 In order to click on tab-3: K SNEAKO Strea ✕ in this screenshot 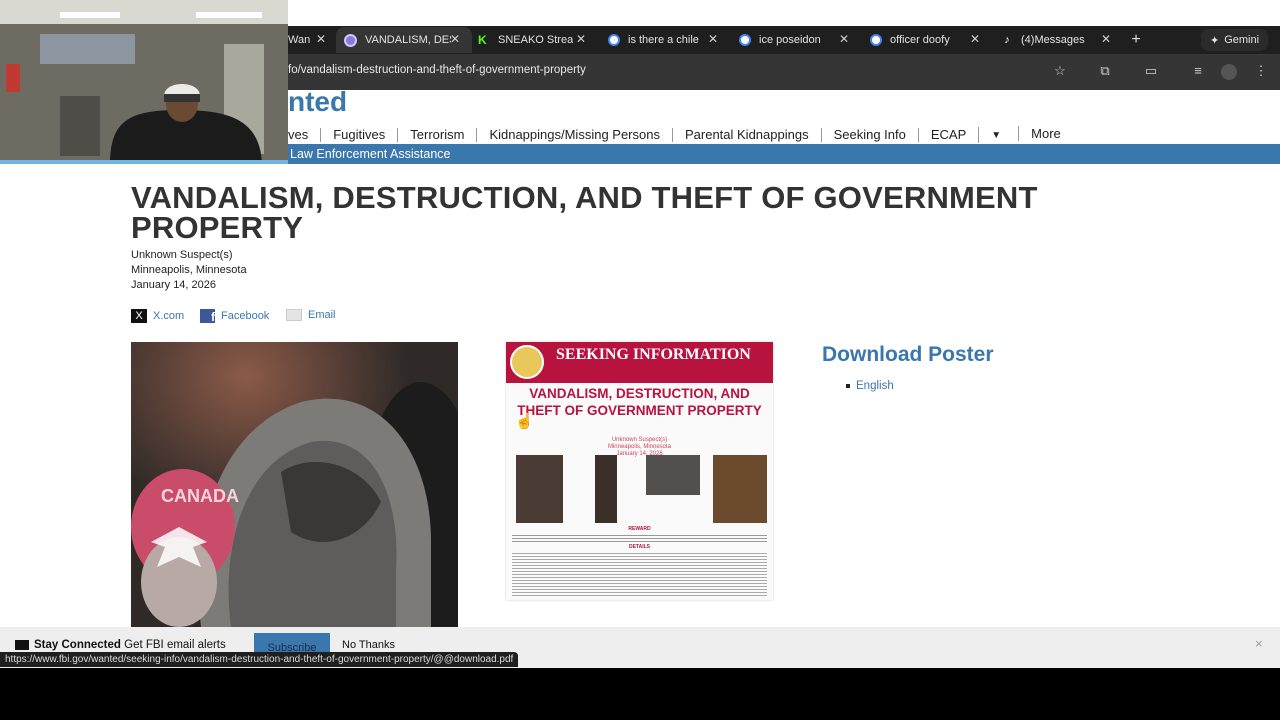, I will do `click(533, 40)`.